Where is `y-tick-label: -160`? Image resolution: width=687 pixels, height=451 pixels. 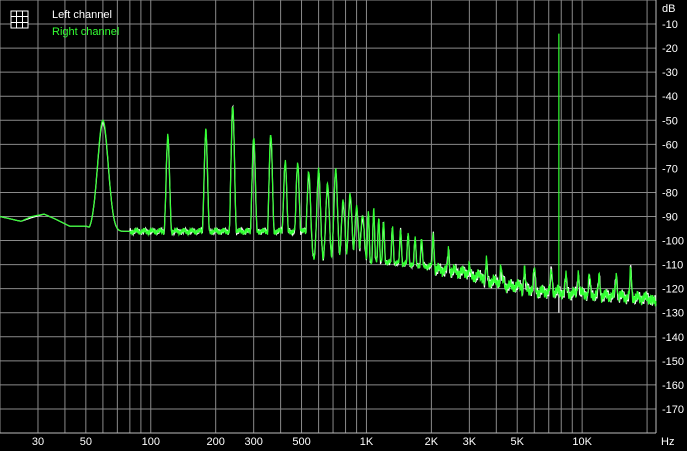
y-tick-label: -160 is located at coordinates (673, 386).